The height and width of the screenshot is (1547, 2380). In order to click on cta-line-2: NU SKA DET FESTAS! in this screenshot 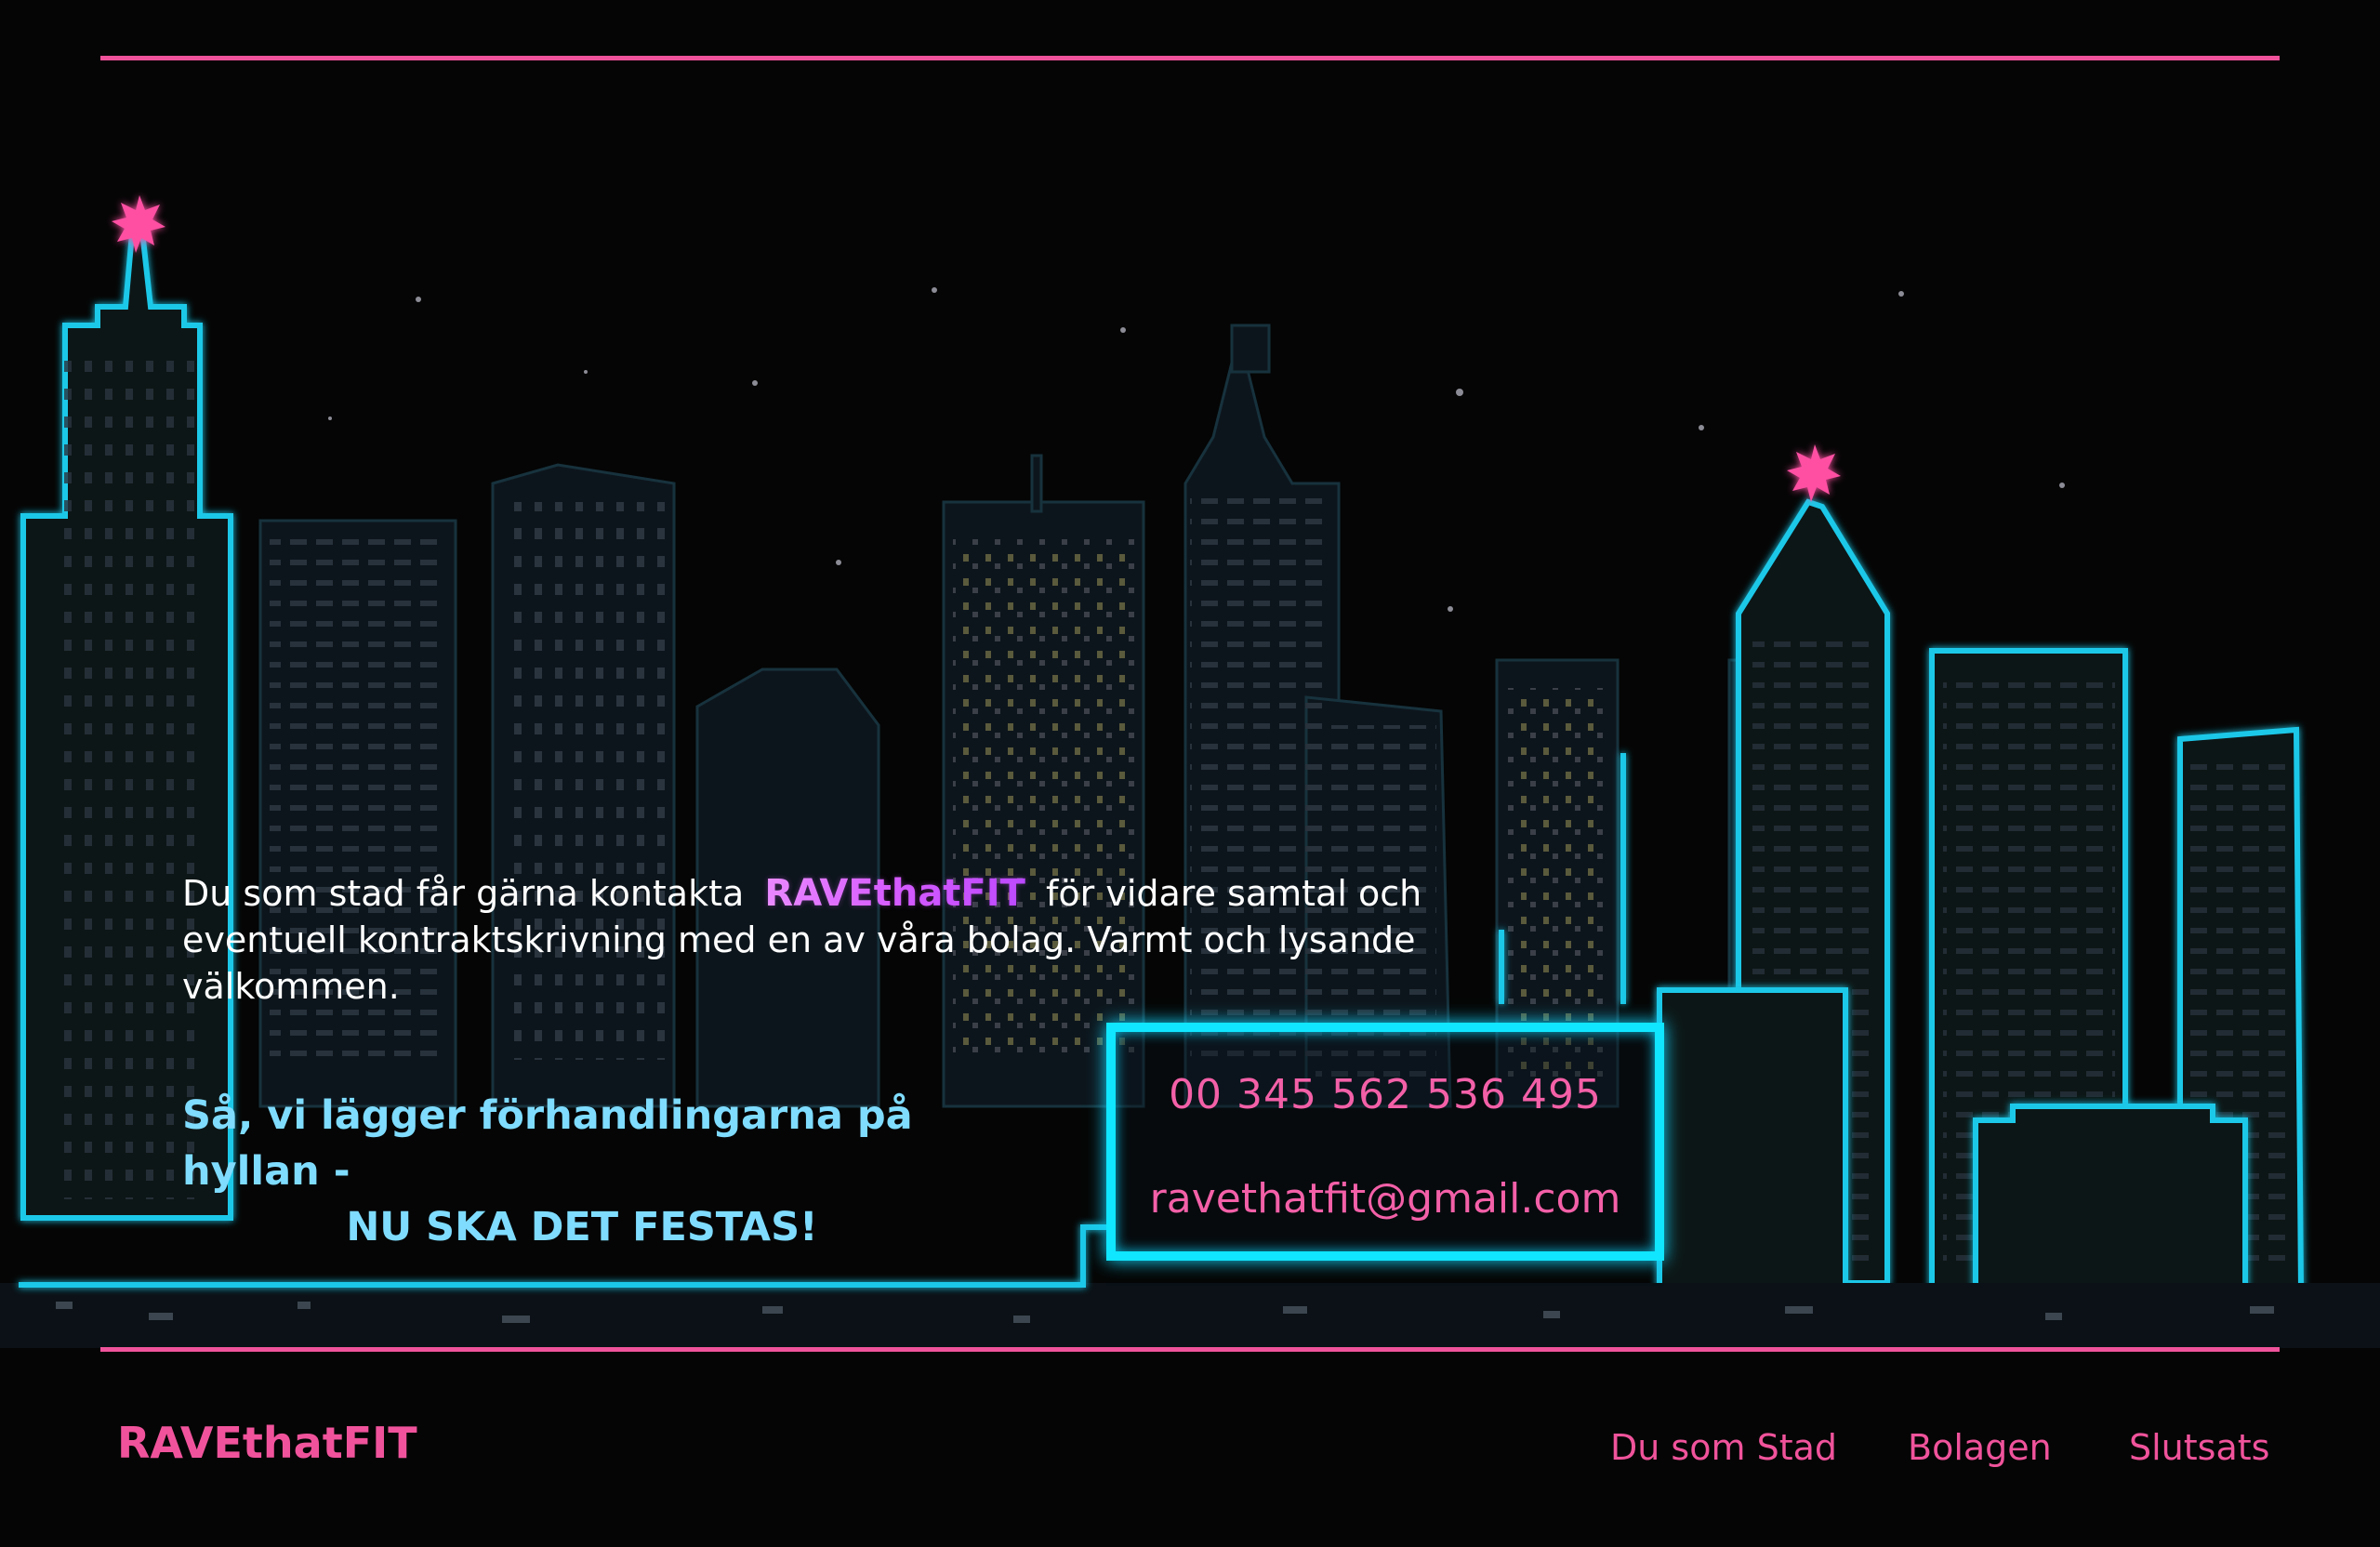, I will do `click(582, 1227)`.